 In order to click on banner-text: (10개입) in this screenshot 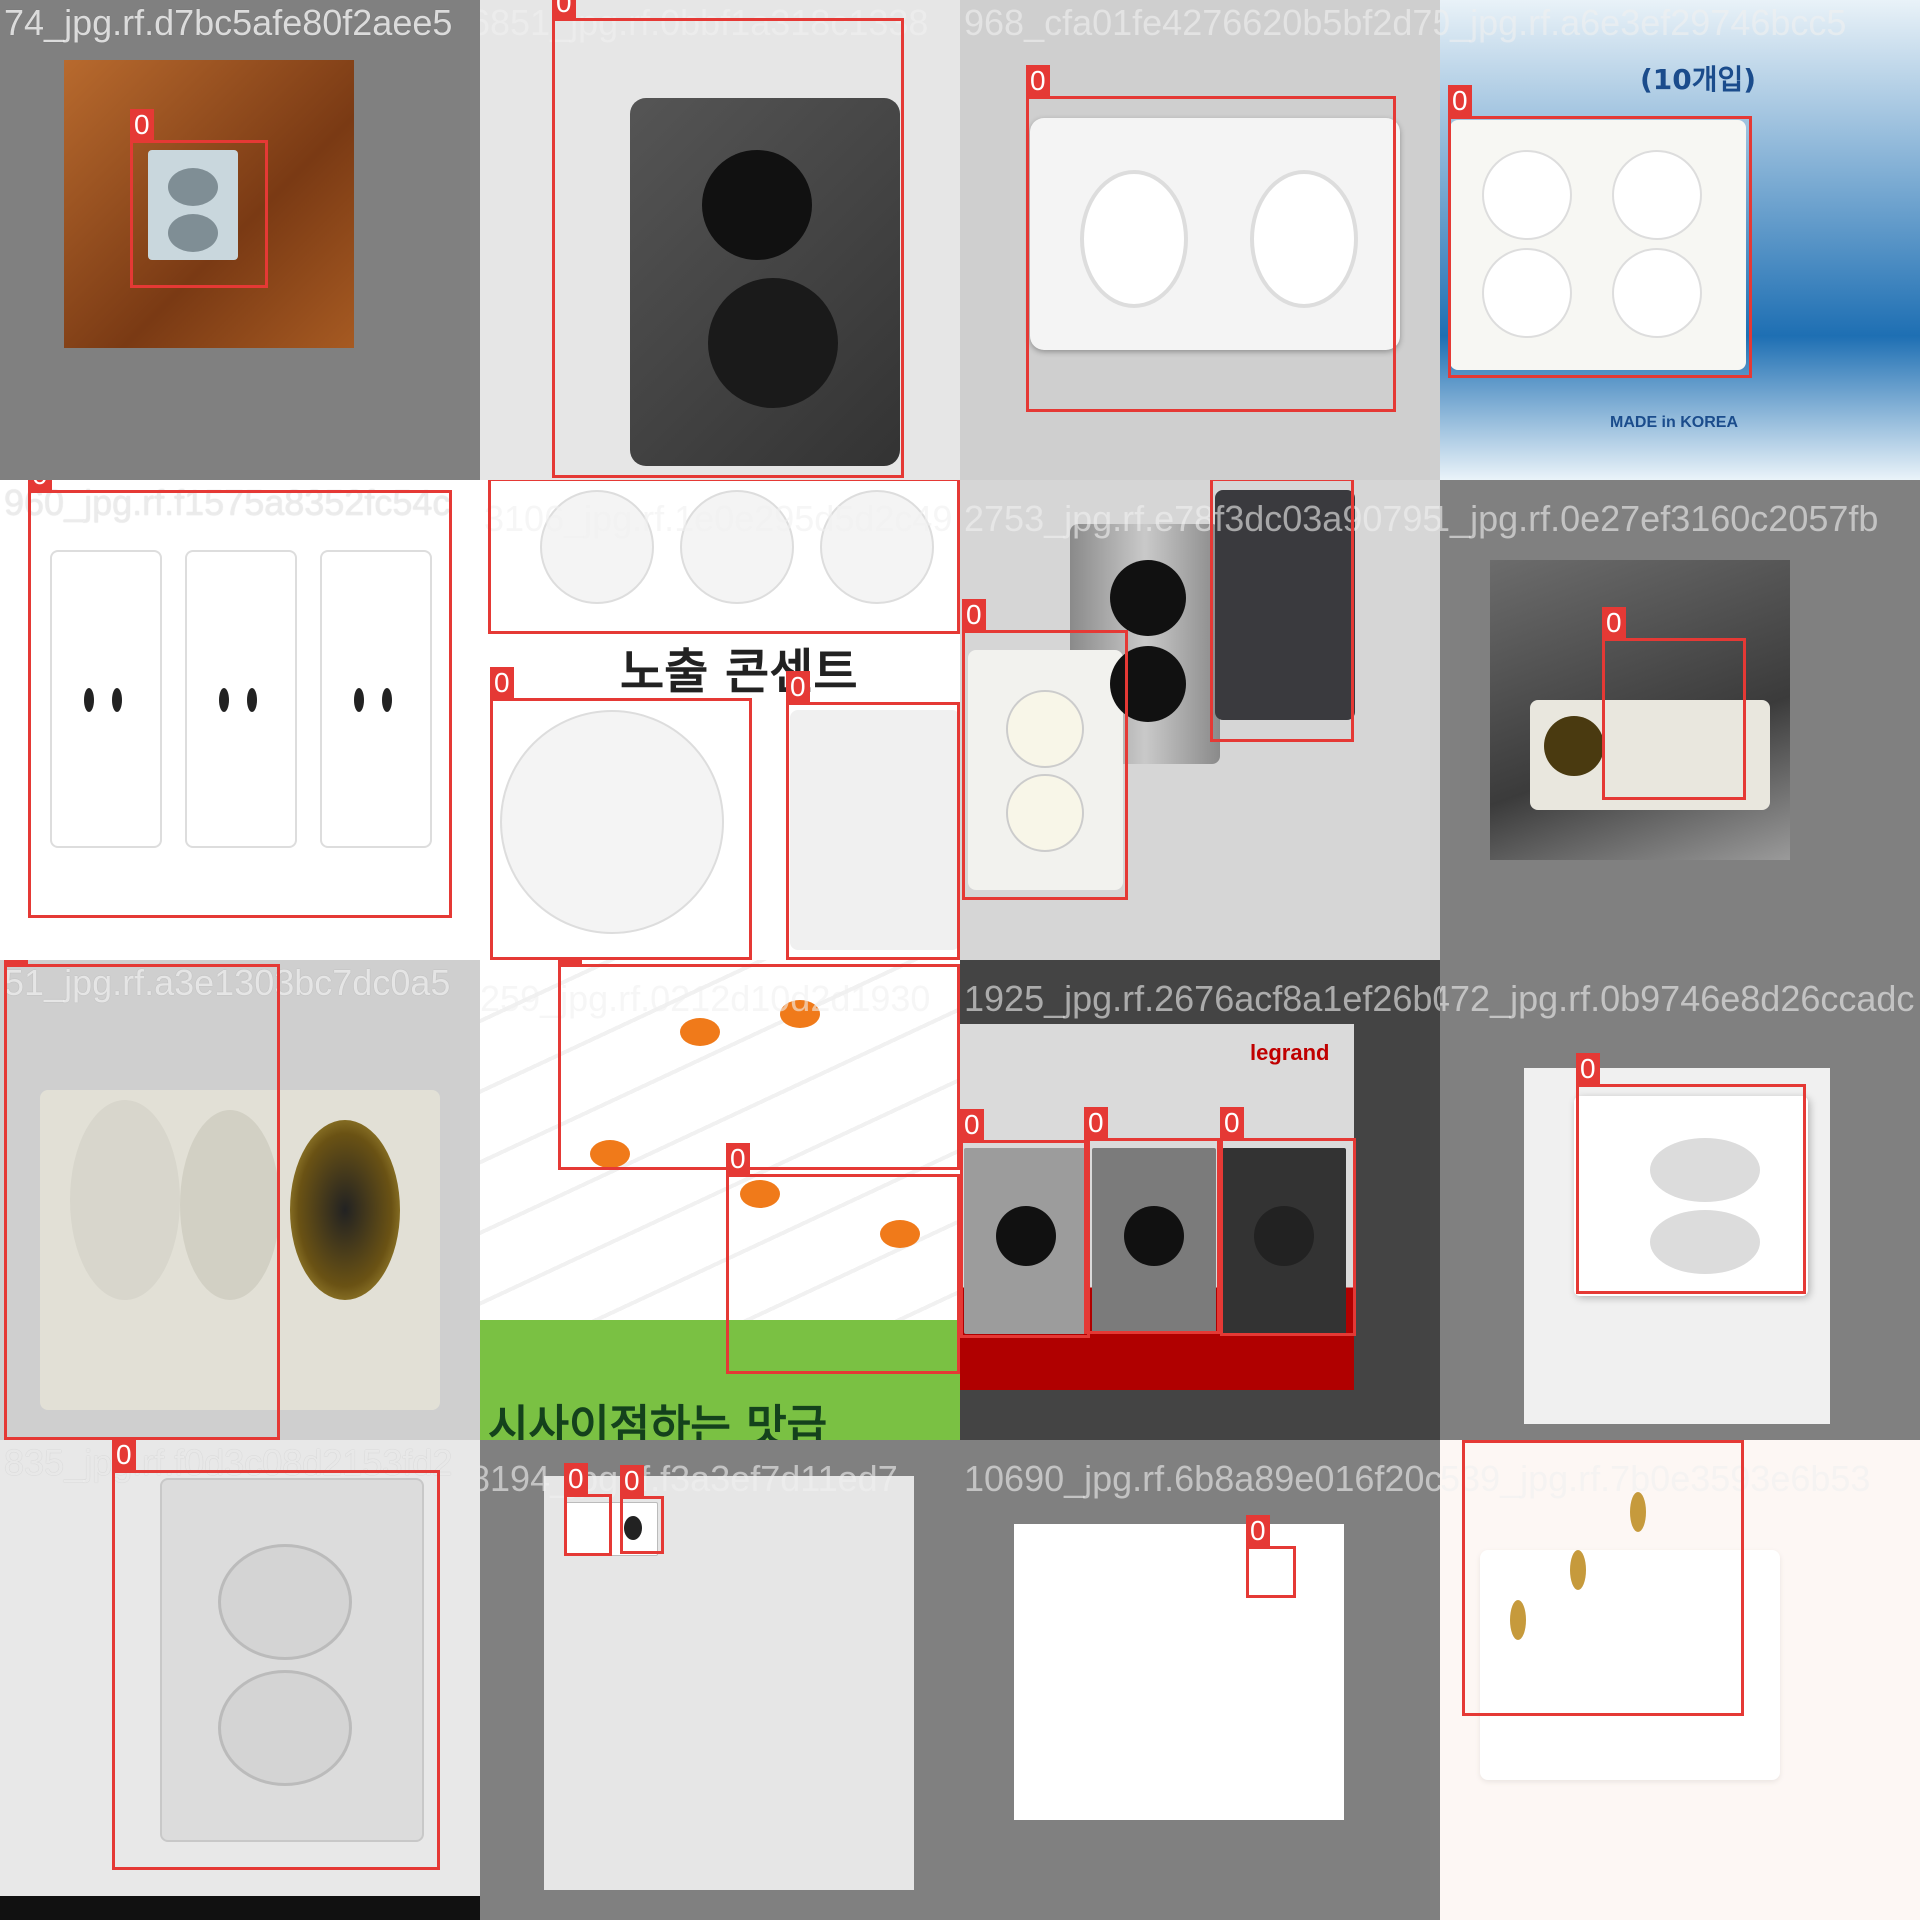, I will do `click(1698, 79)`.